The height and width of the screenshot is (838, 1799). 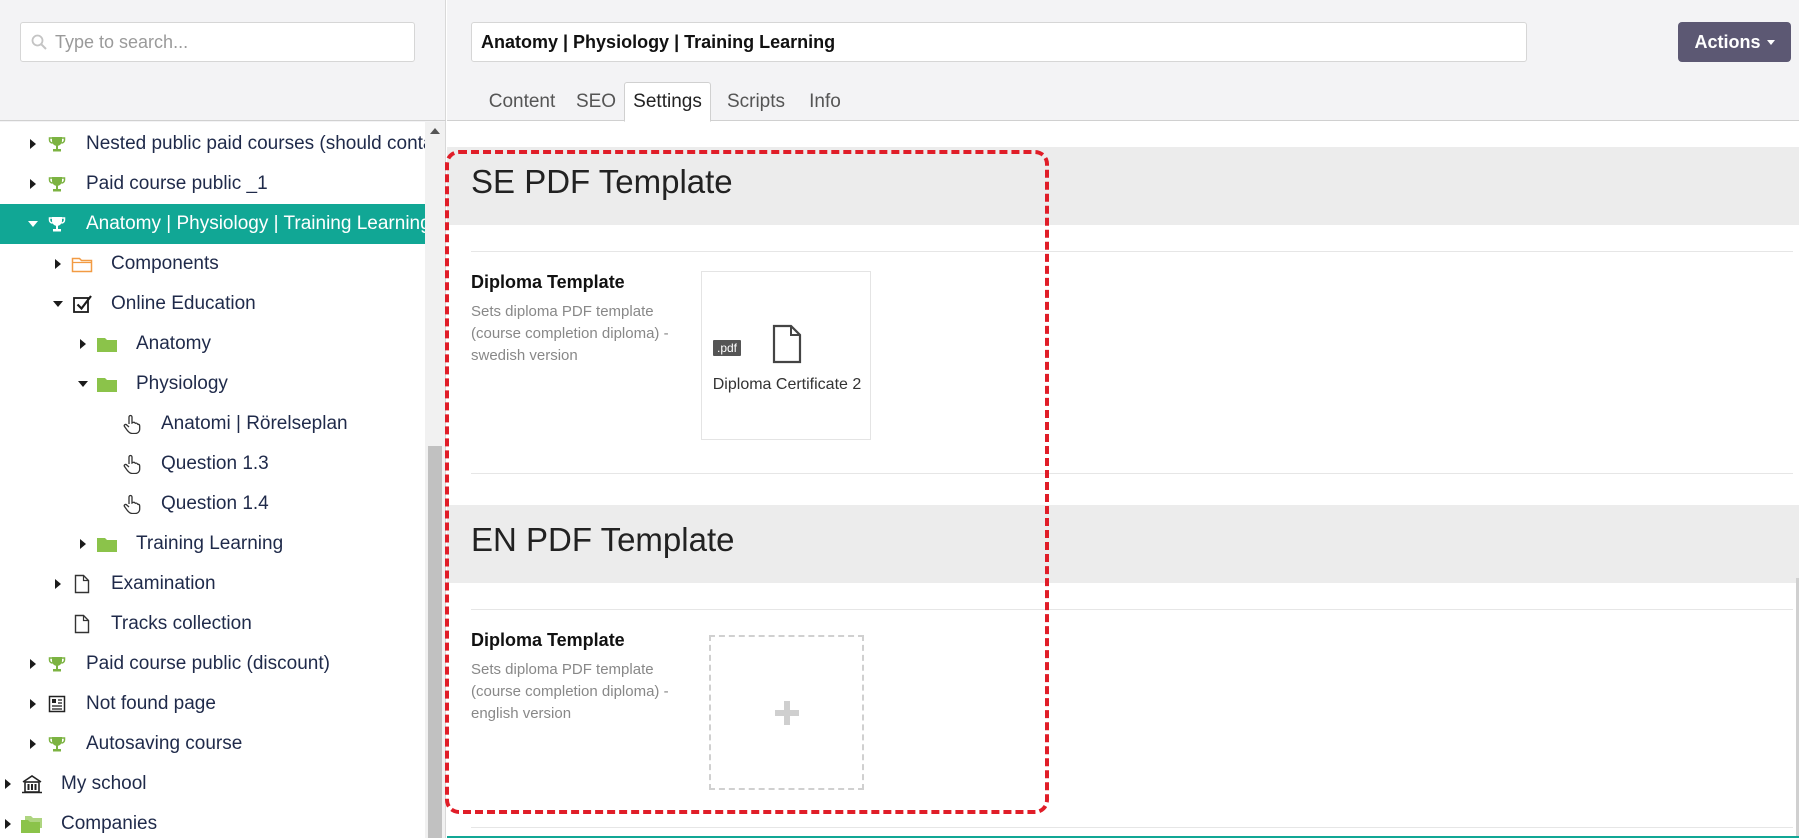 What do you see at coordinates (151, 703) in the screenshot?
I see `tree-item-label: Not found page` at bounding box center [151, 703].